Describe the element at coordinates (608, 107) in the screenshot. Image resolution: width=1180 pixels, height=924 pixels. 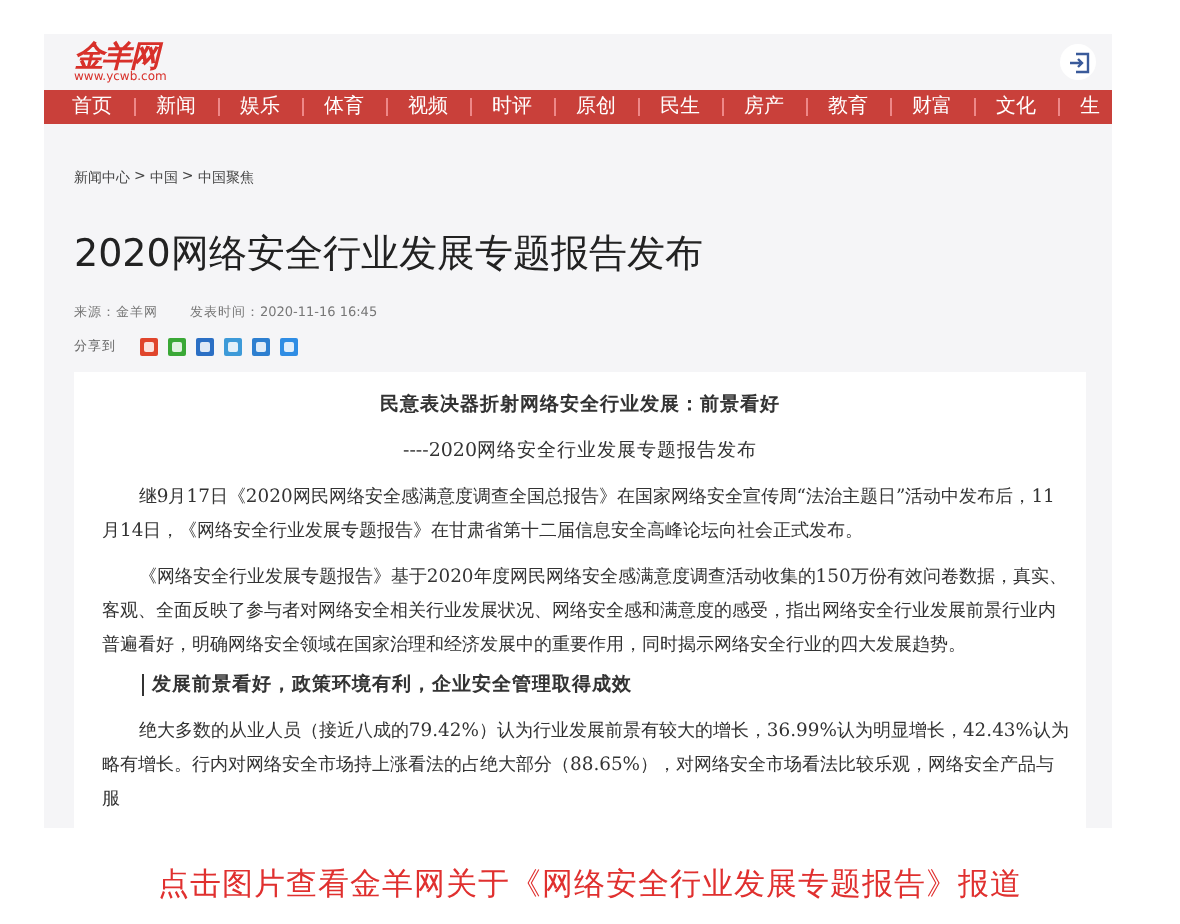
I see `nav-link: 原创` at that location.